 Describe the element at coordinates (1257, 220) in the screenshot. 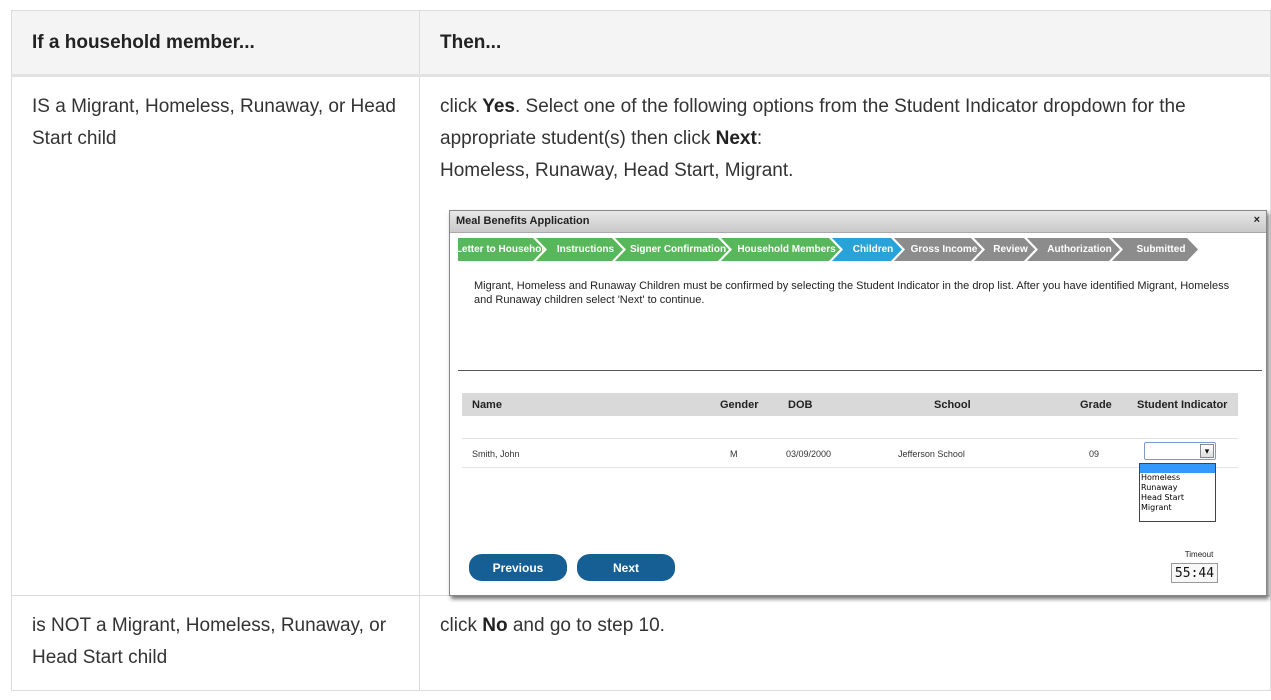

I see `close-icon: ×` at that location.